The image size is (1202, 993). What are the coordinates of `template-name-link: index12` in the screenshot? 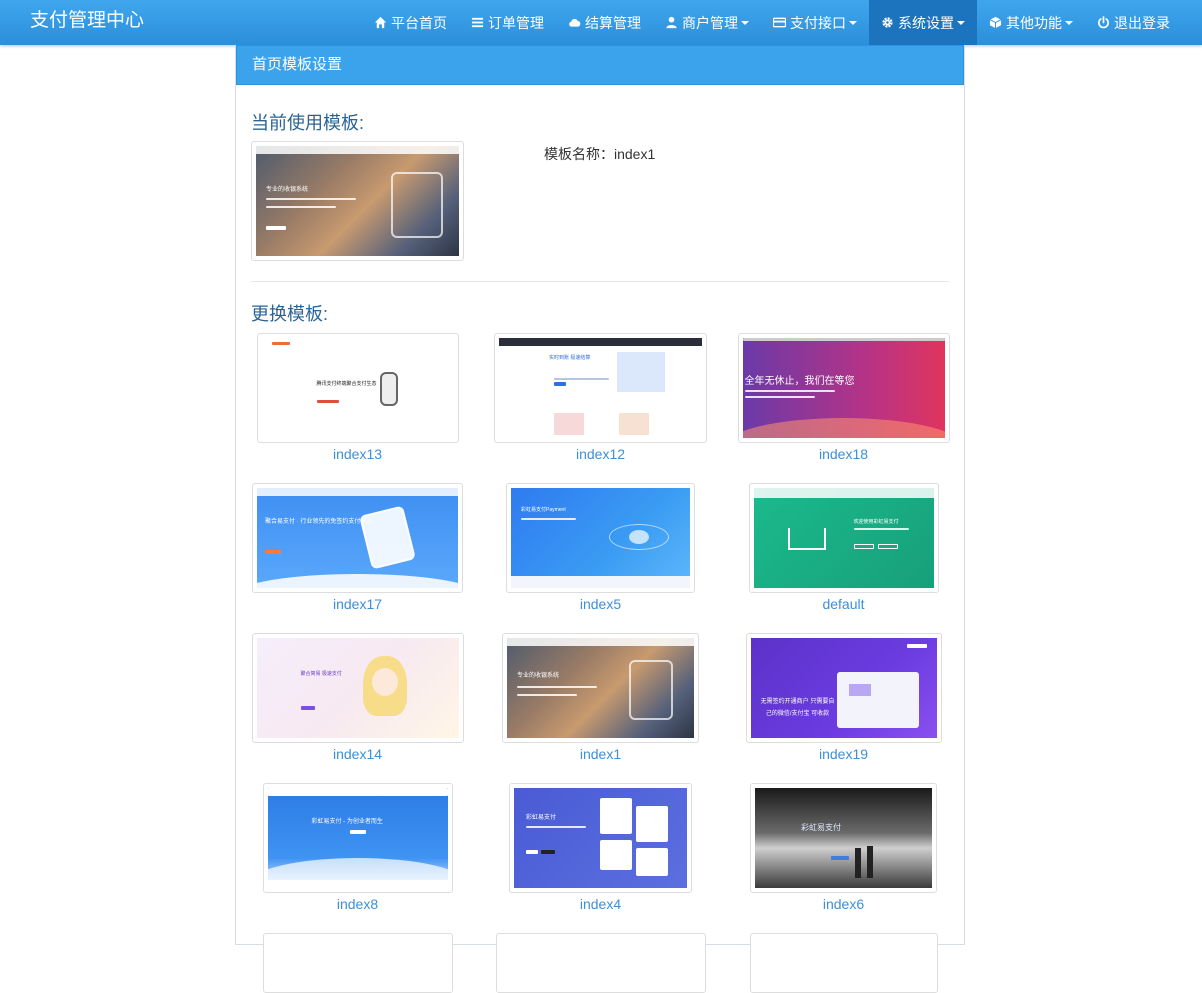 It's located at (600, 454).